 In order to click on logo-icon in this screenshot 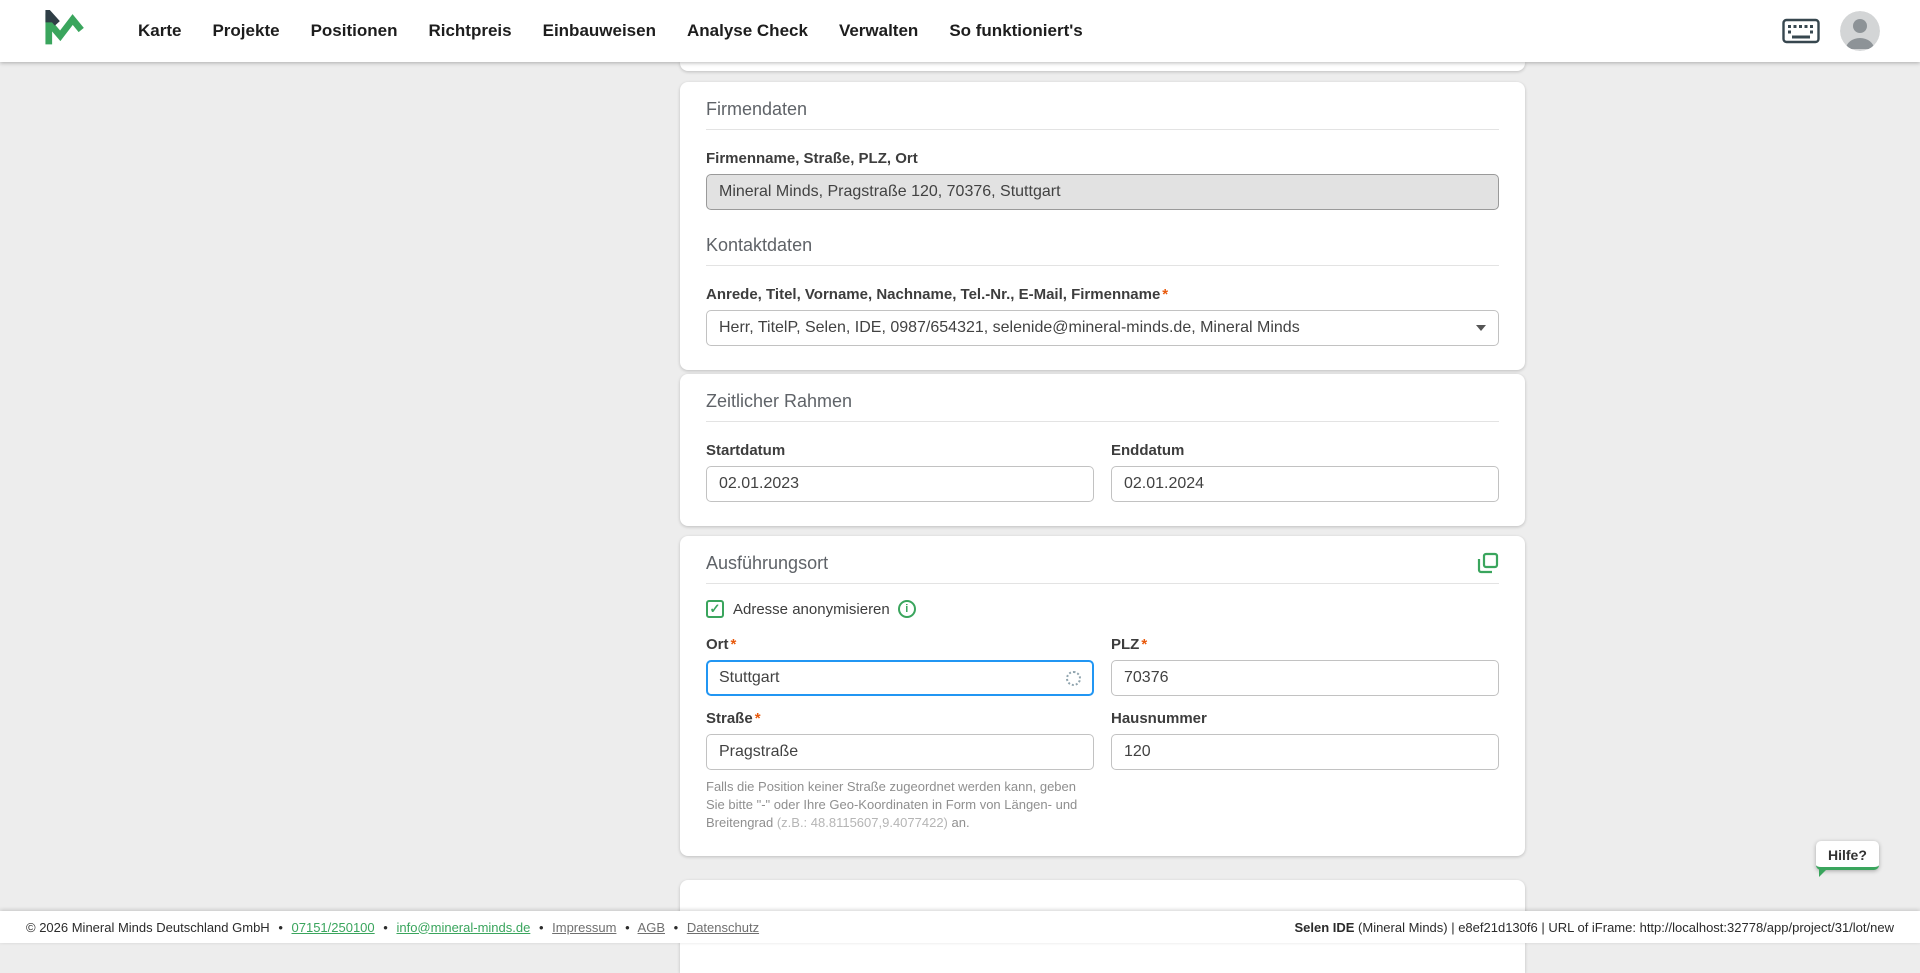, I will do `click(65, 31)`.